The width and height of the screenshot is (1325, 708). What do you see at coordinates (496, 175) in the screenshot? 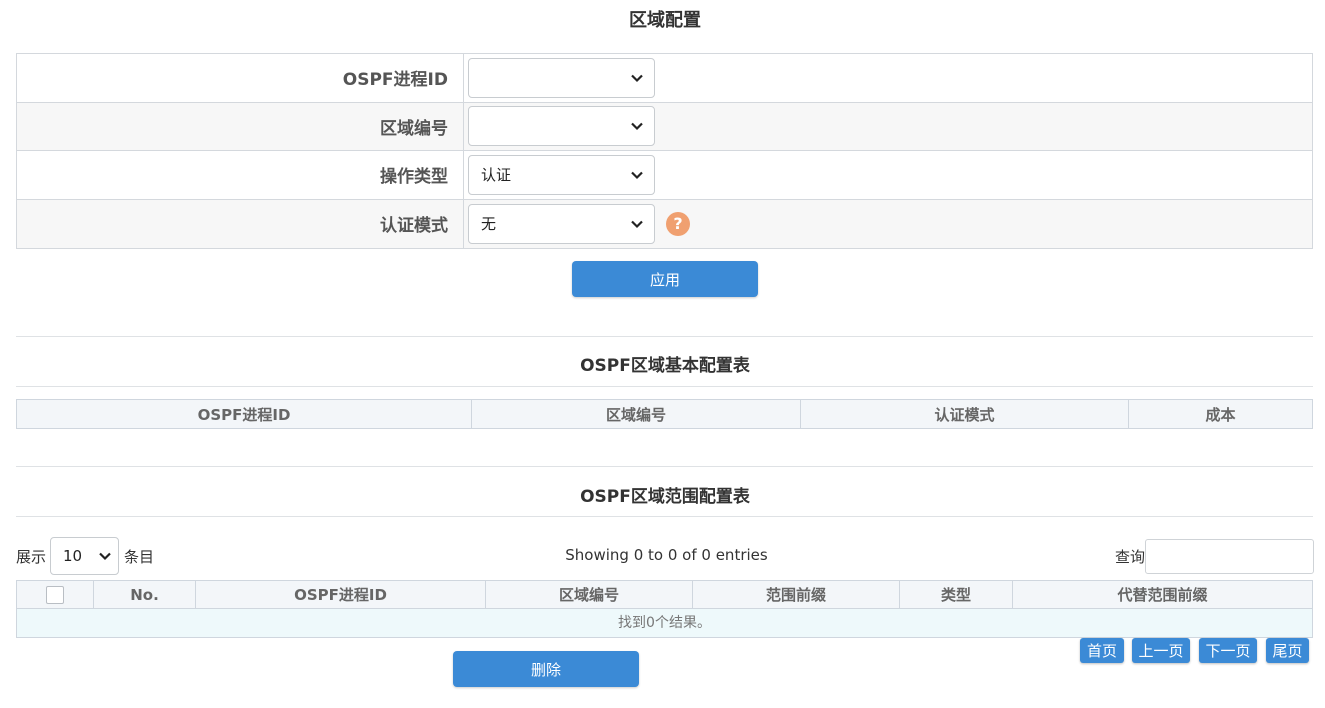
I see `operation-type-value: 认证` at bounding box center [496, 175].